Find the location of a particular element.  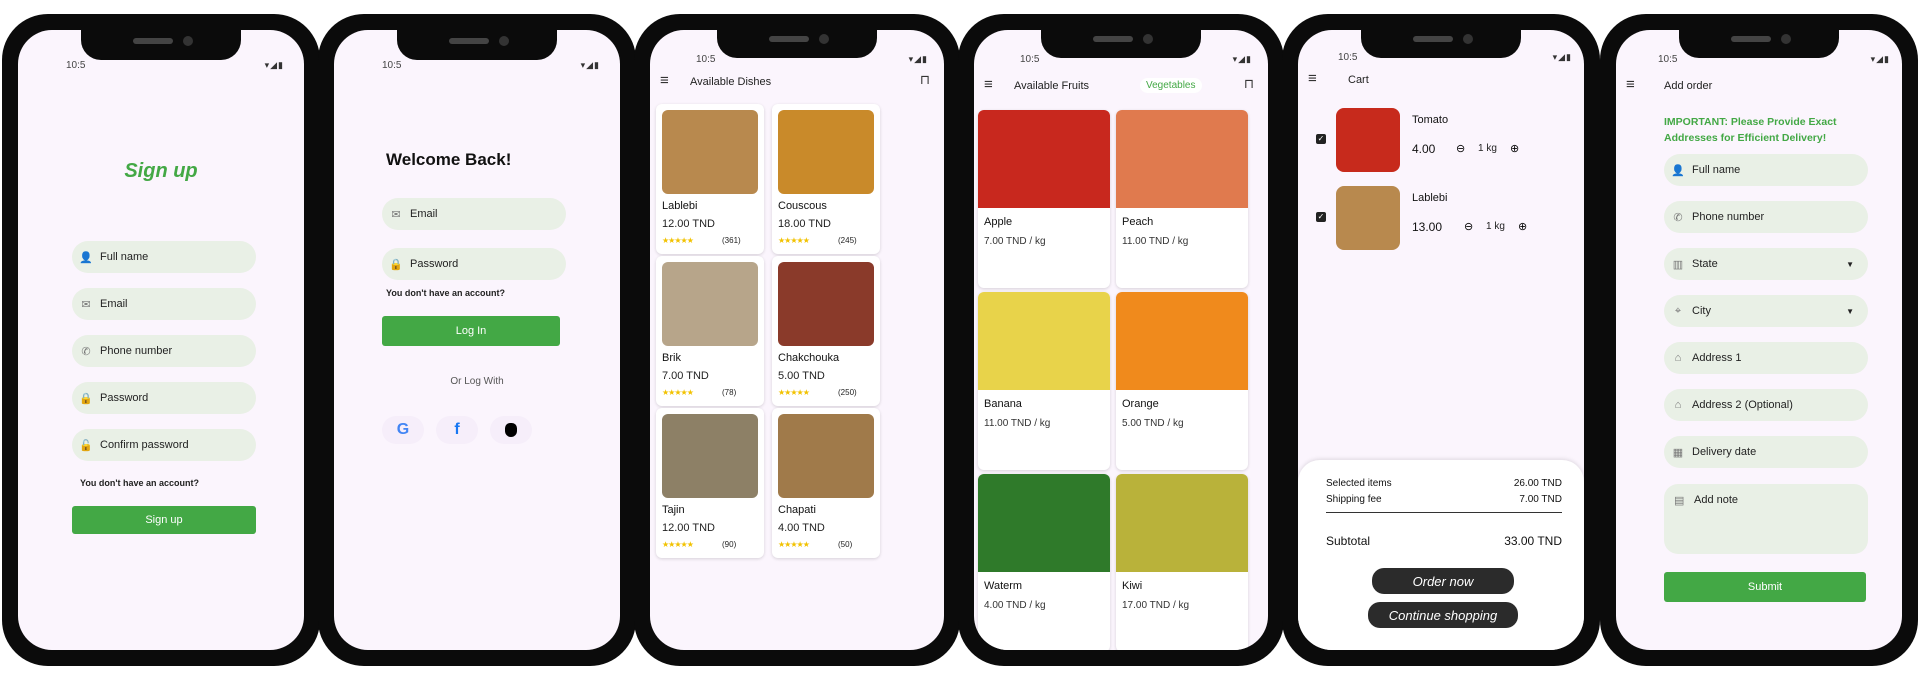

fruit-card-watermelon: Waterm 4.00 TND / kg is located at coordinates (1044, 562).